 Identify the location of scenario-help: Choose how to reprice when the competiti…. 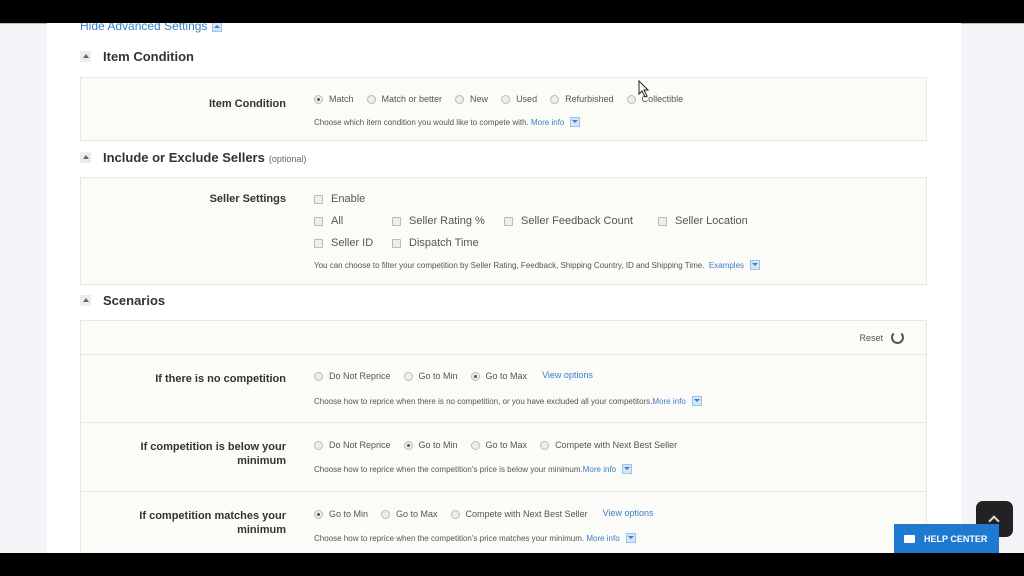
(473, 469).